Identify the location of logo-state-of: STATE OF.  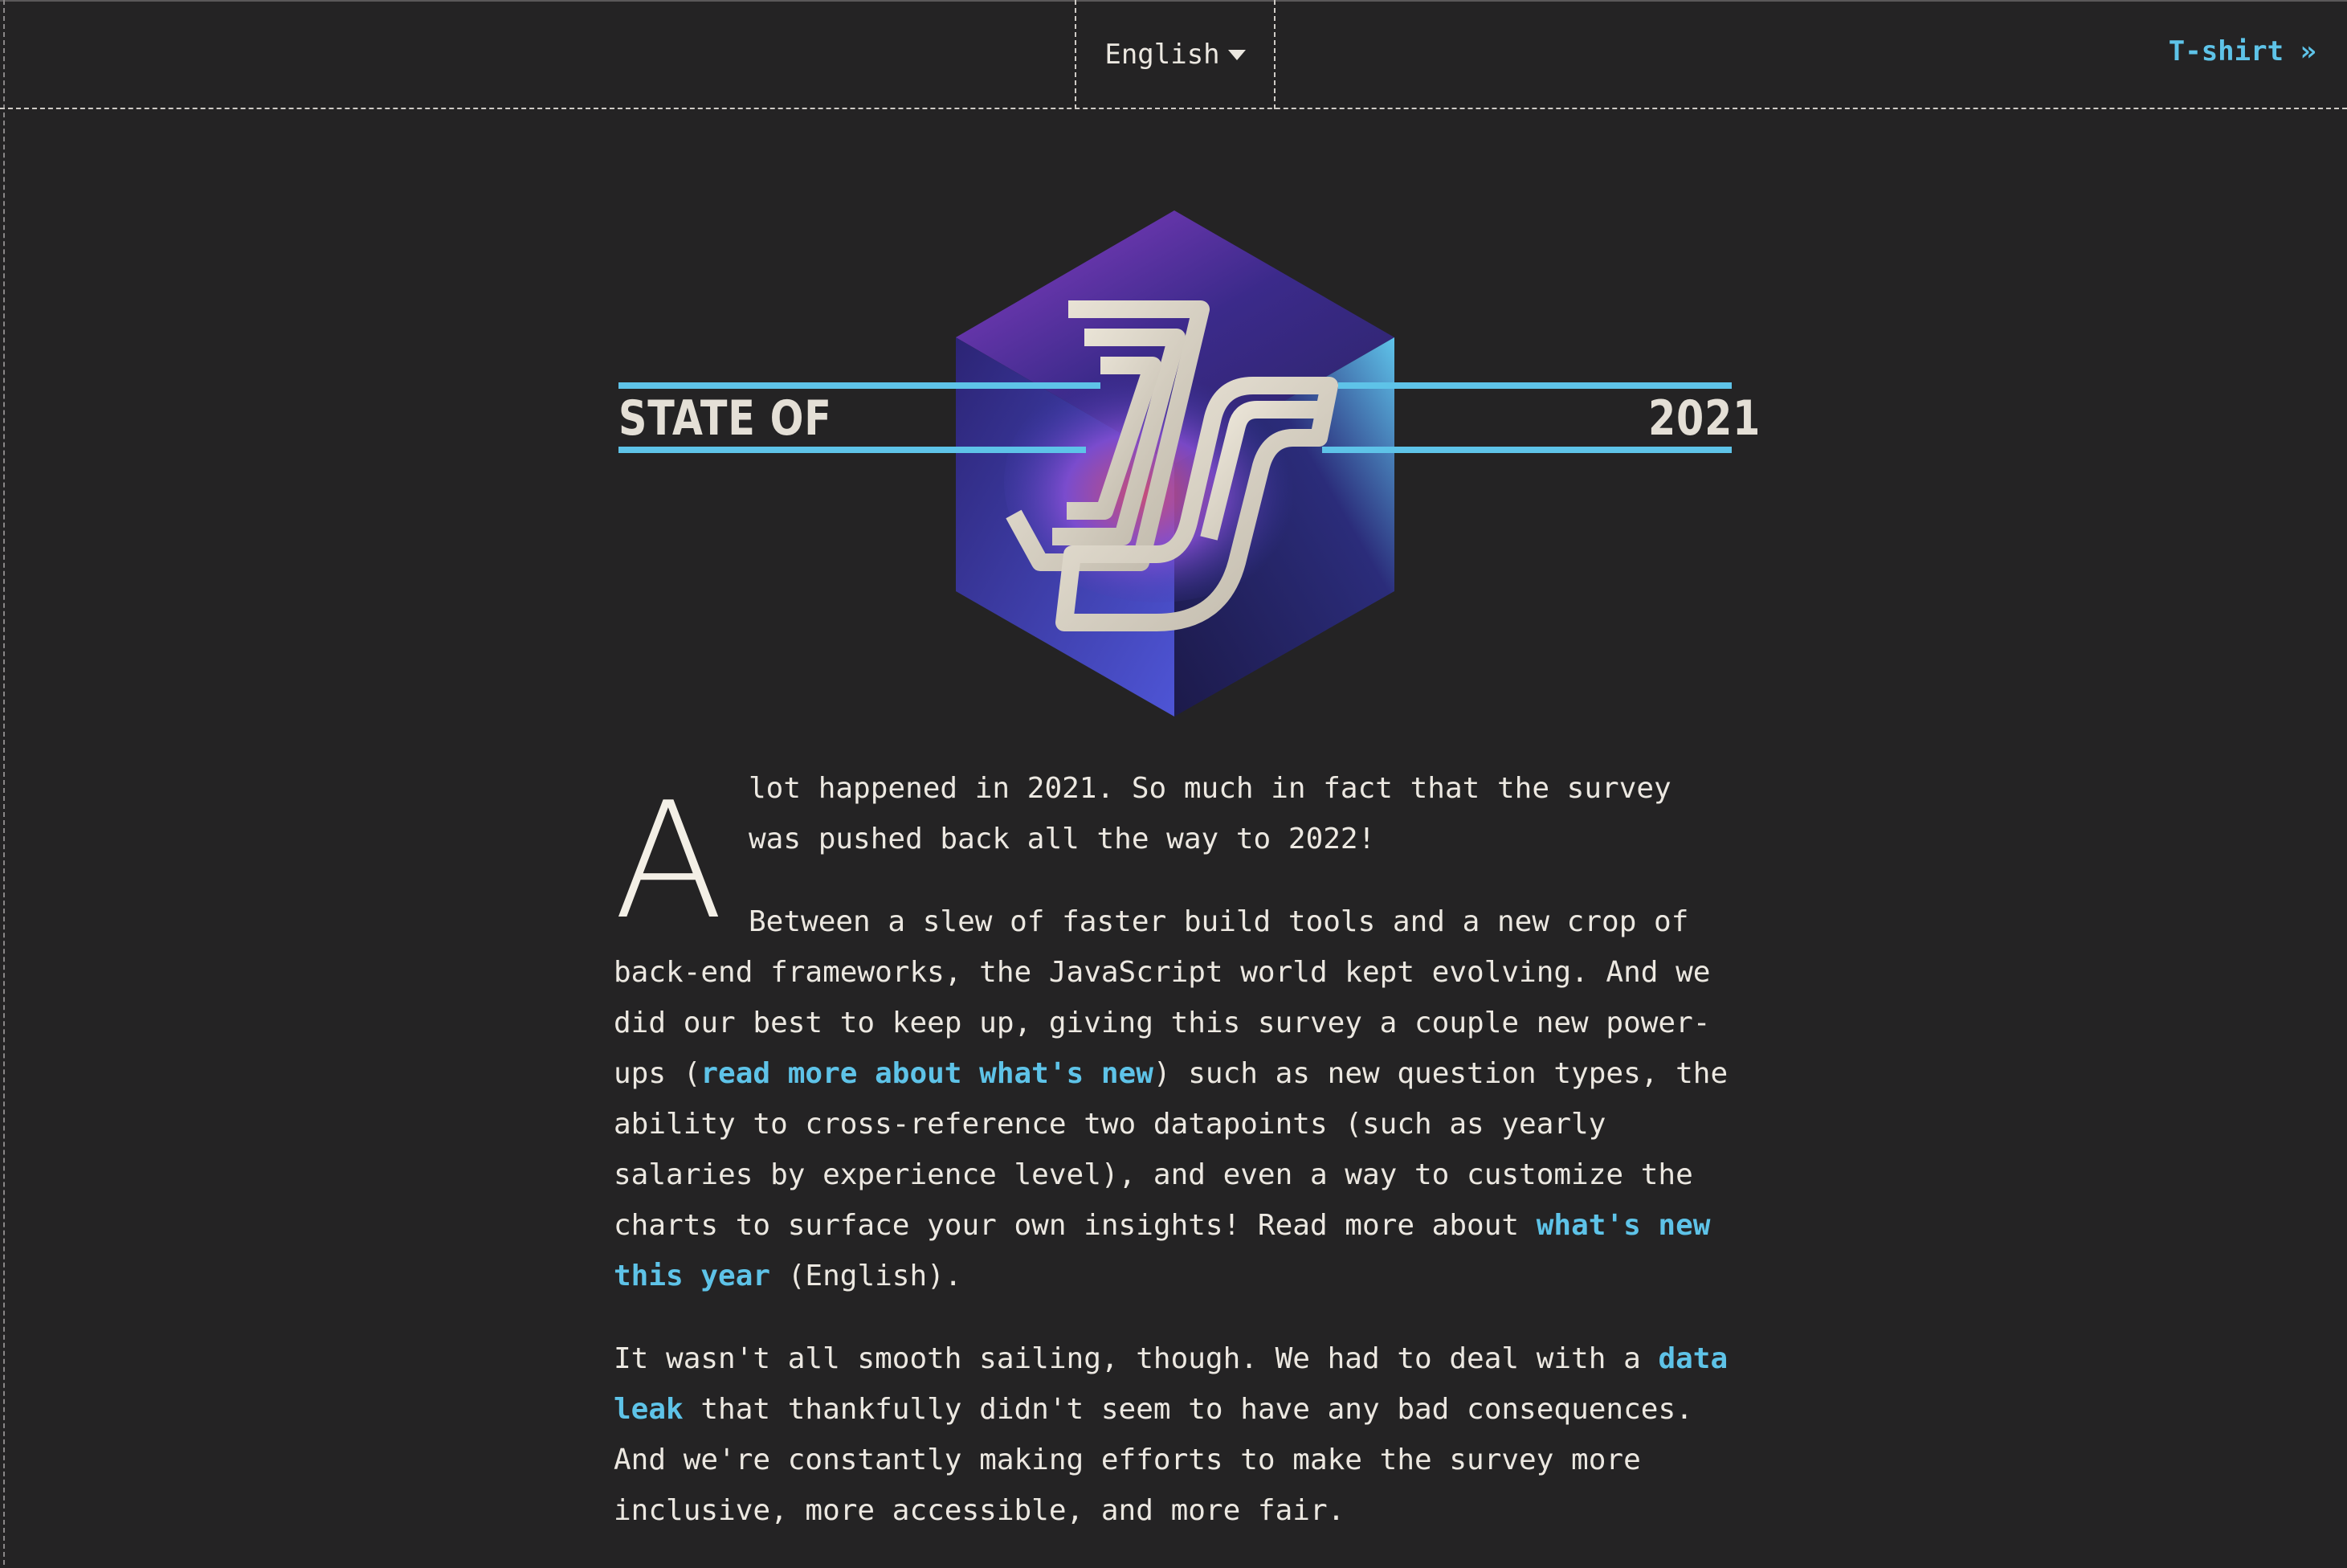
(725, 418).